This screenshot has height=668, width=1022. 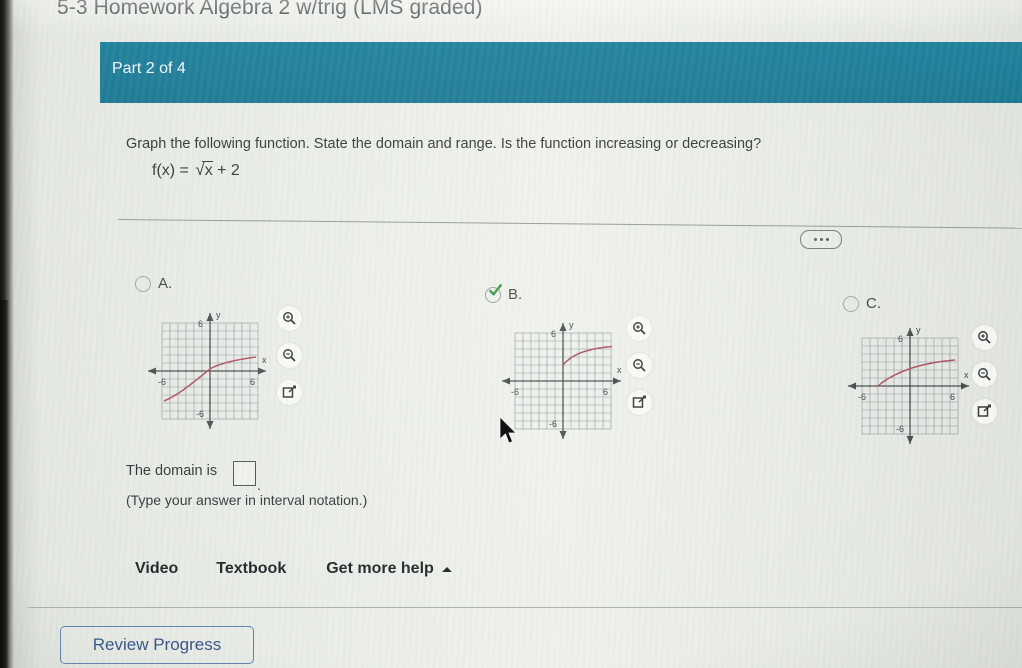 What do you see at coordinates (515, 392) in the screenshot?
I see `graph-b-x-min-tick: -6` at bounding box center [515, 392].